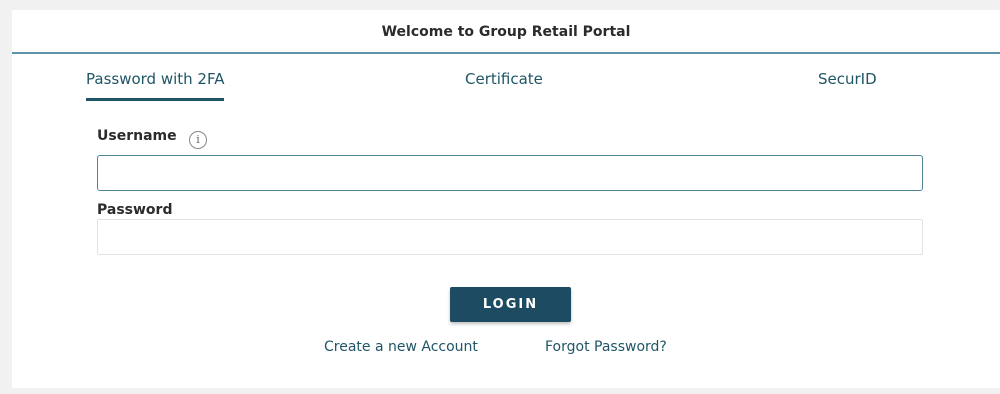  I want to click on login-button: LOGIN, so click(510, 304).